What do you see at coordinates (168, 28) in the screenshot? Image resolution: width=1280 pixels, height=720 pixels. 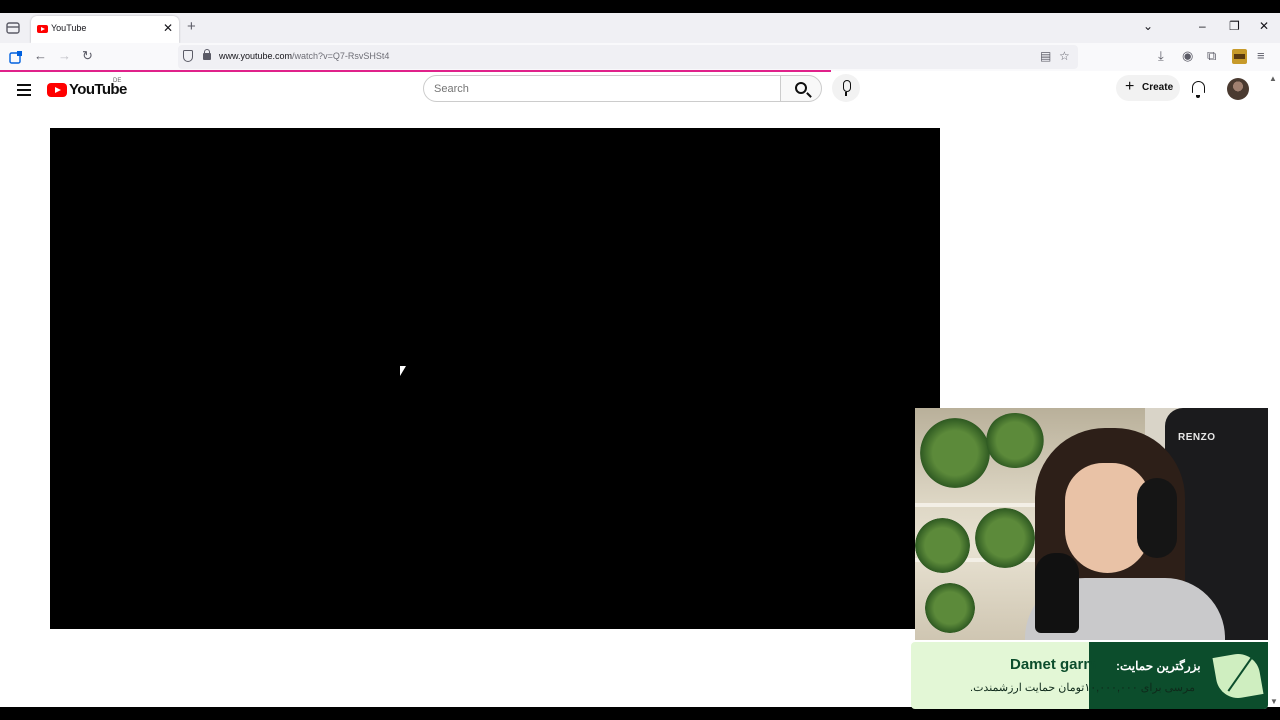 I see `tab-close-icon: ✕` at bounding box center [168, 28].